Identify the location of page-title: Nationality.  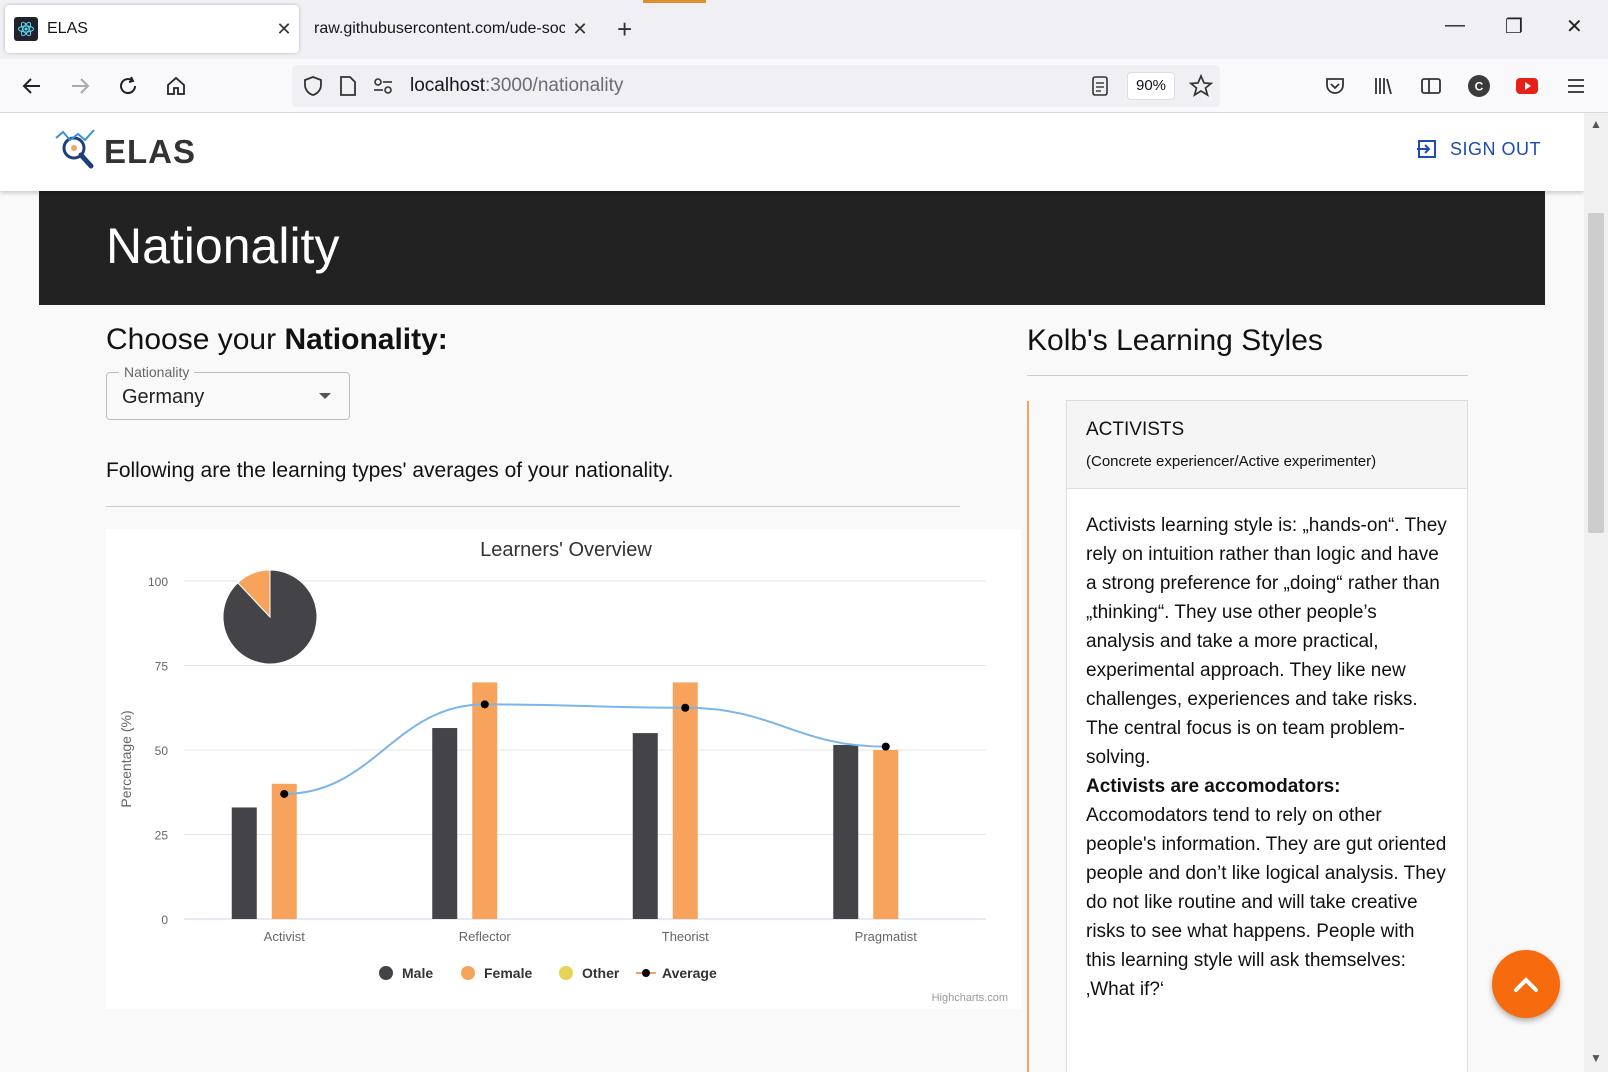
(223, 246).